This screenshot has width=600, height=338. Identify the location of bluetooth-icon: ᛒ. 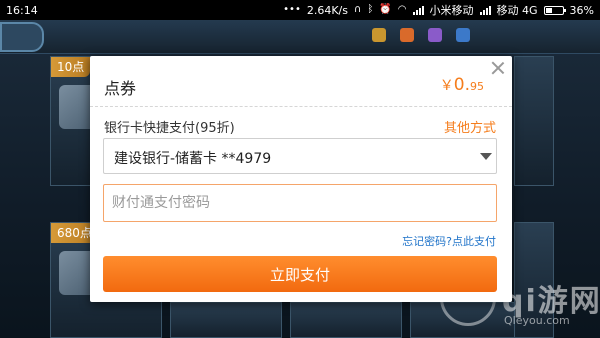
(370, 9).